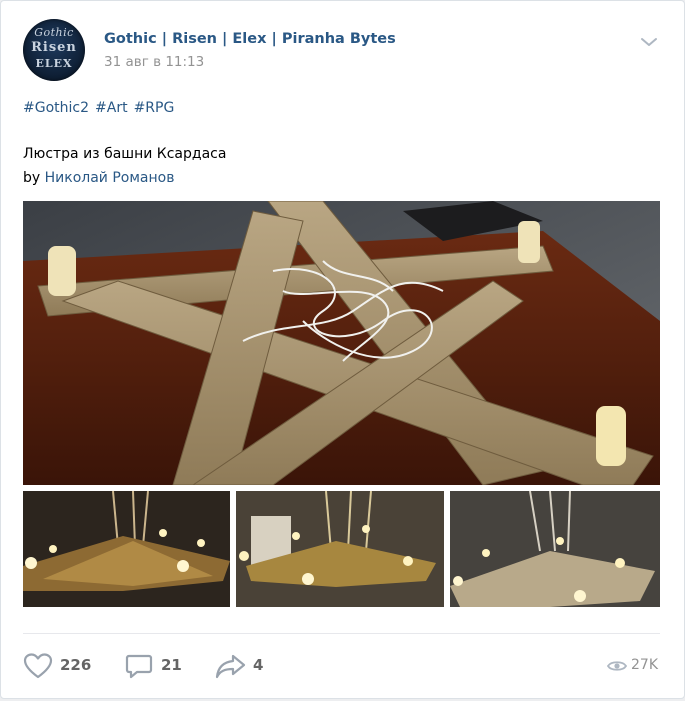  What do you see at coordinates (76, 665) in the screenshot?
I see `like-count: 226` at bounding box center [76, 665].